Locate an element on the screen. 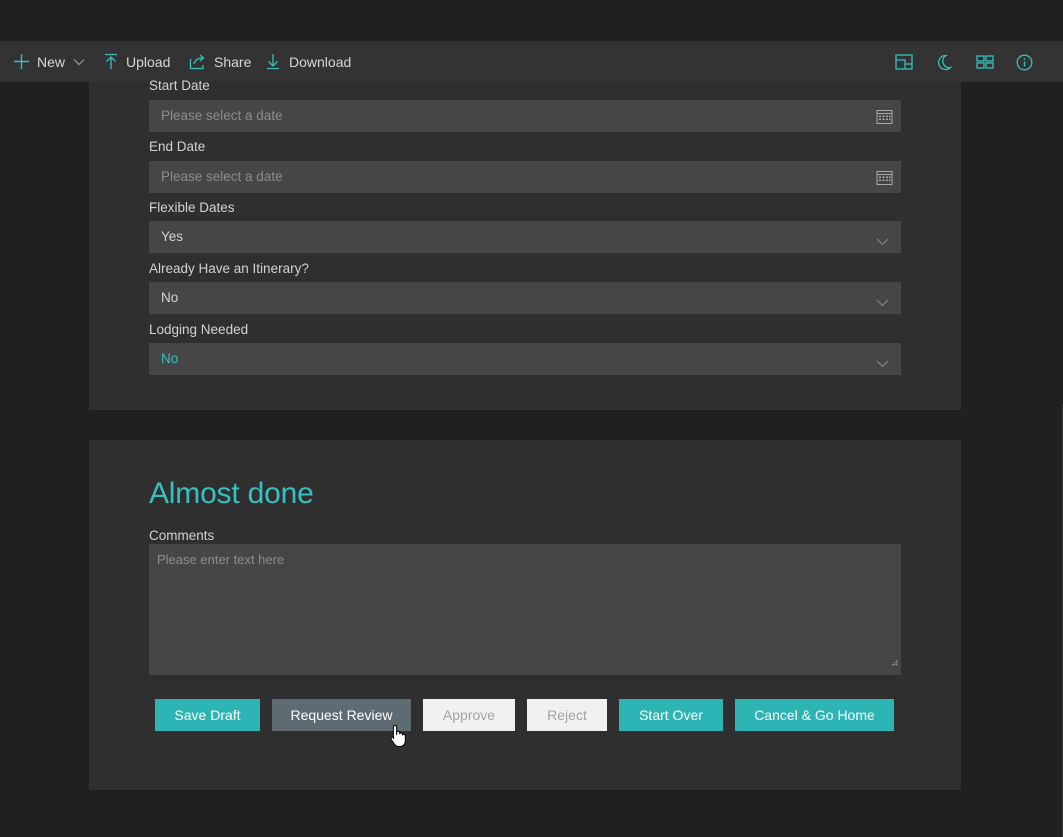  itinerary-label: Already Have an Itinerary? is located at coordinates (229, 268).